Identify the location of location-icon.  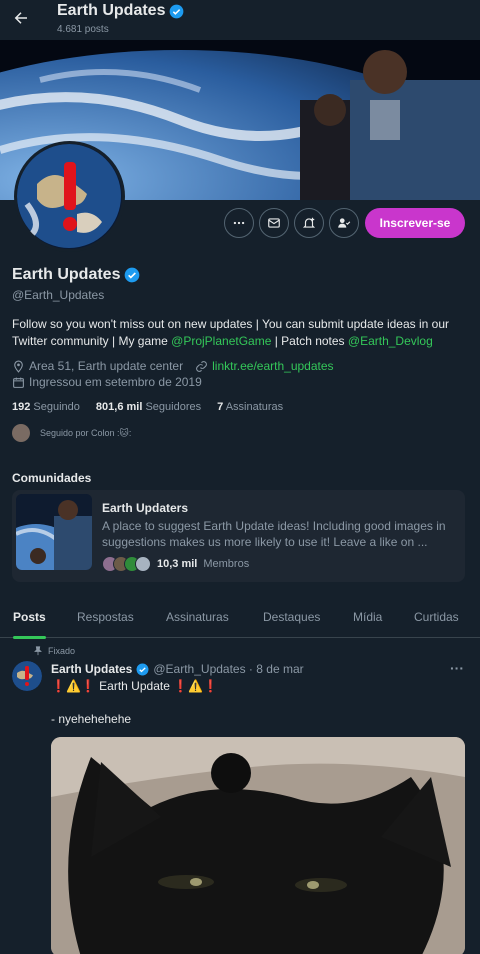
(18, 366).